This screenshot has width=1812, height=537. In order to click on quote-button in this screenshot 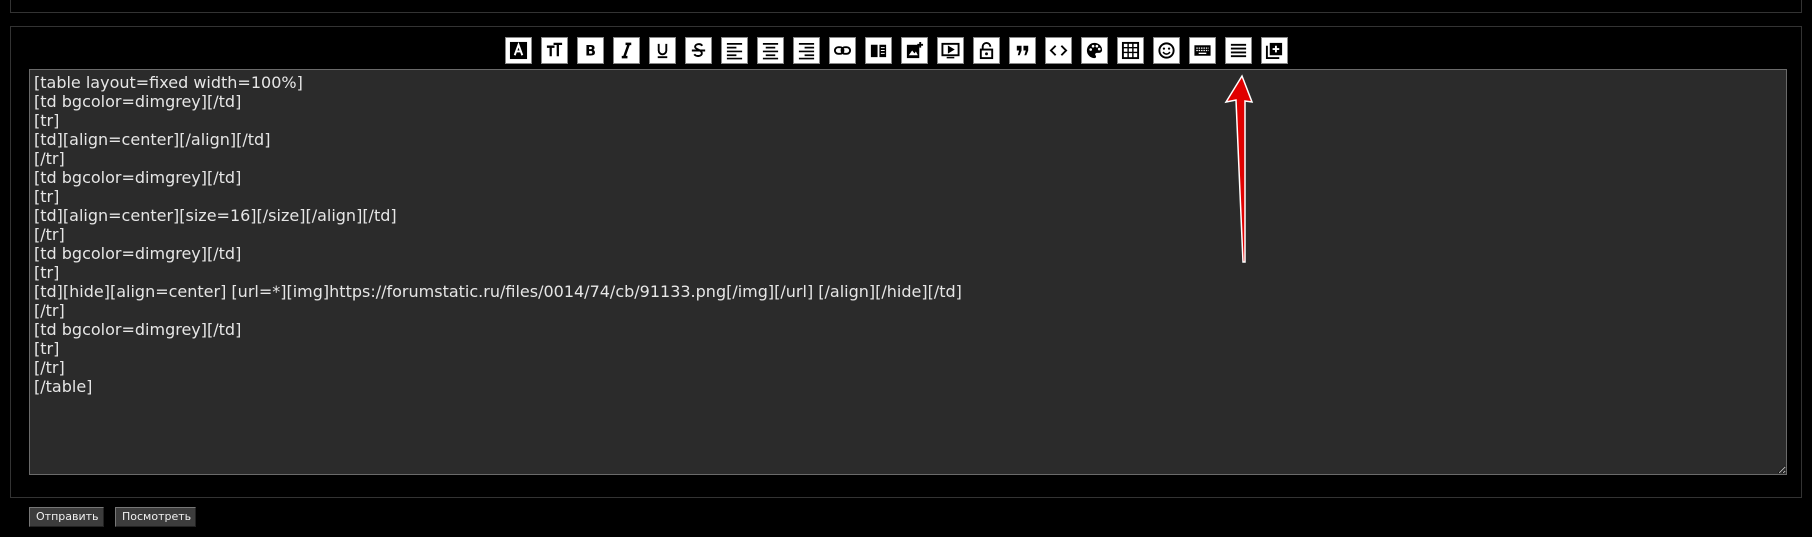, I will do `click(1022, 50)`.